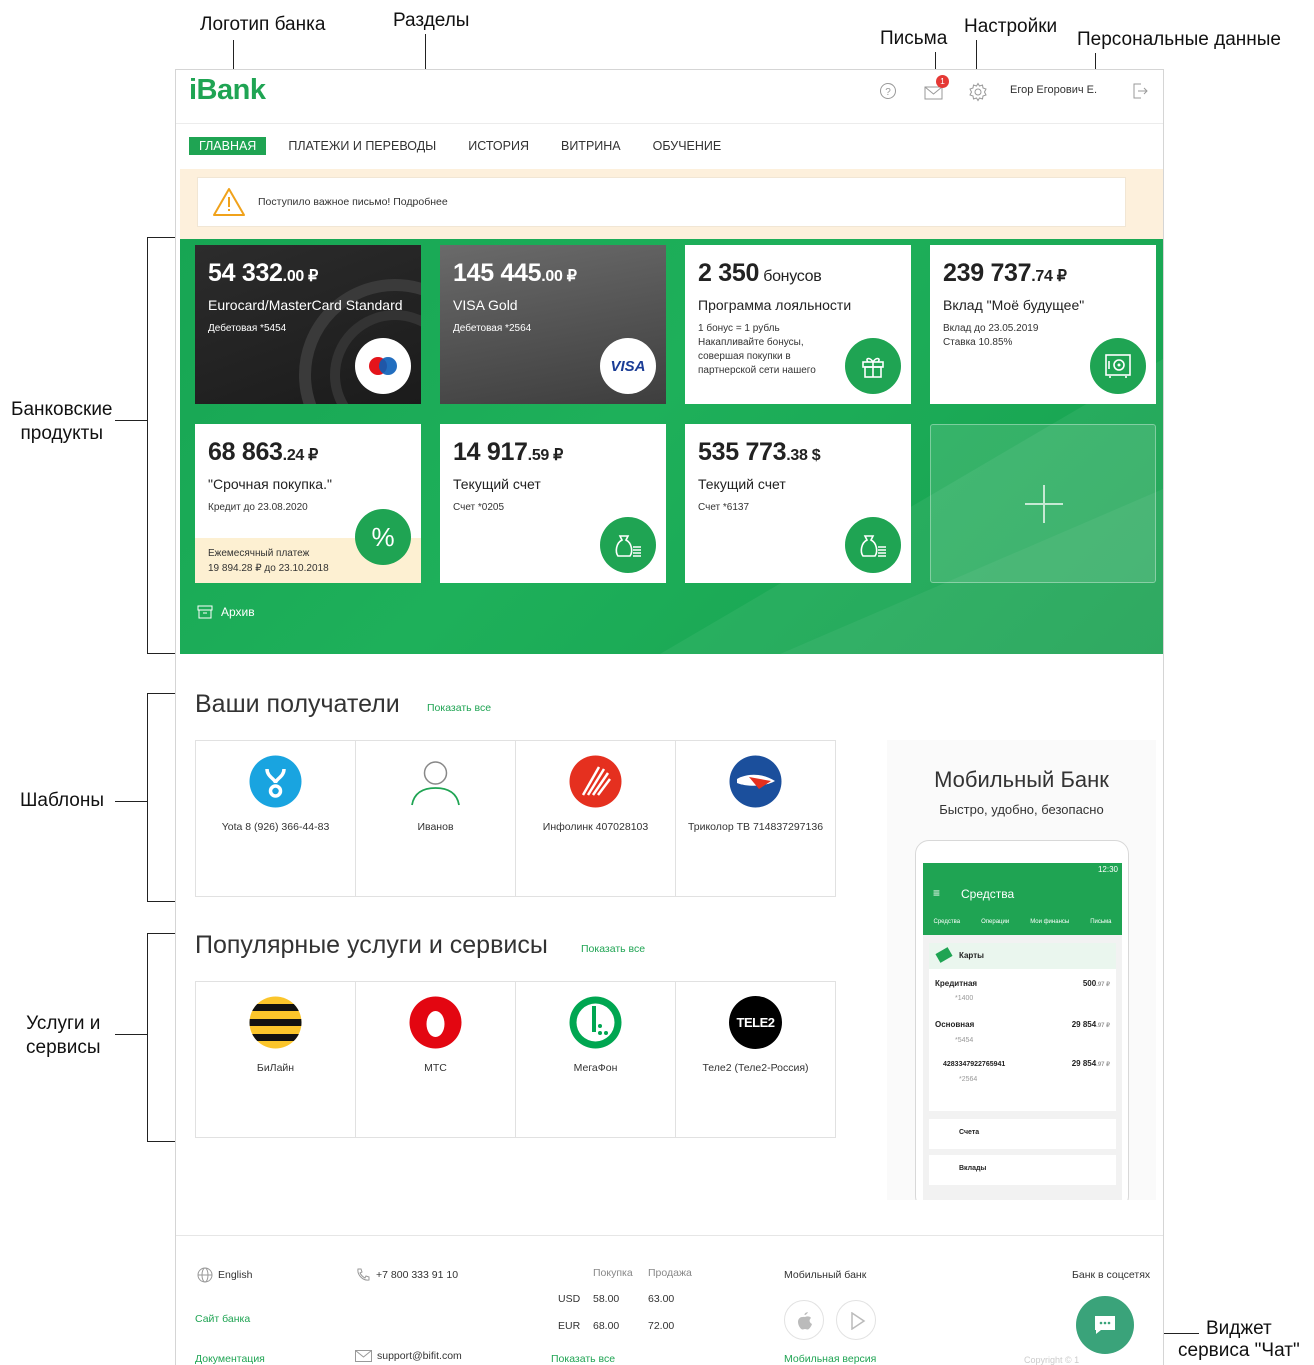  What do you see at coordinates (435, 1068) in the screenshot?
I see `service-label: МТС` at bounding box center [435, 1068].